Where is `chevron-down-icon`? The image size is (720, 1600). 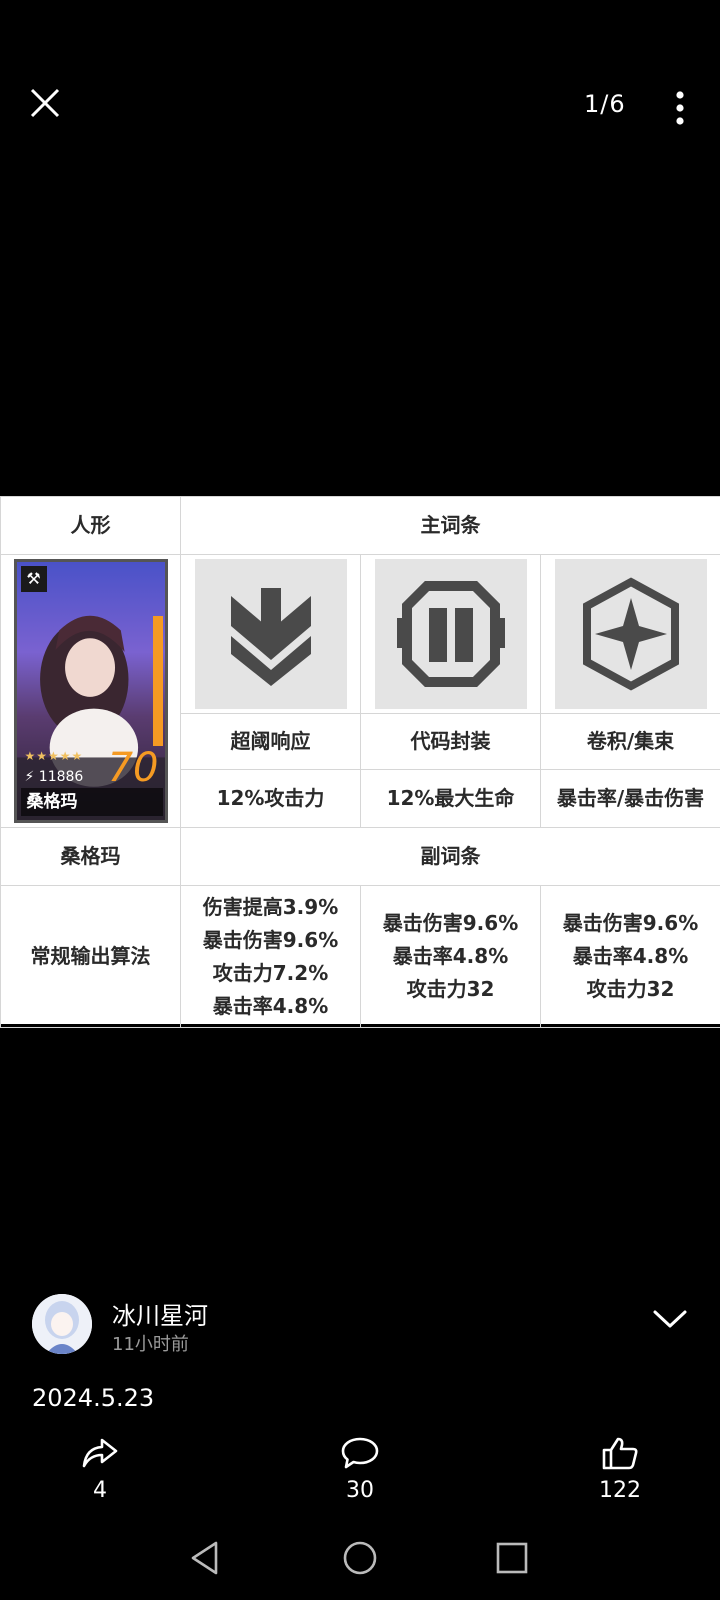 chevron-down-icon is located at coordinates (670, 1319).